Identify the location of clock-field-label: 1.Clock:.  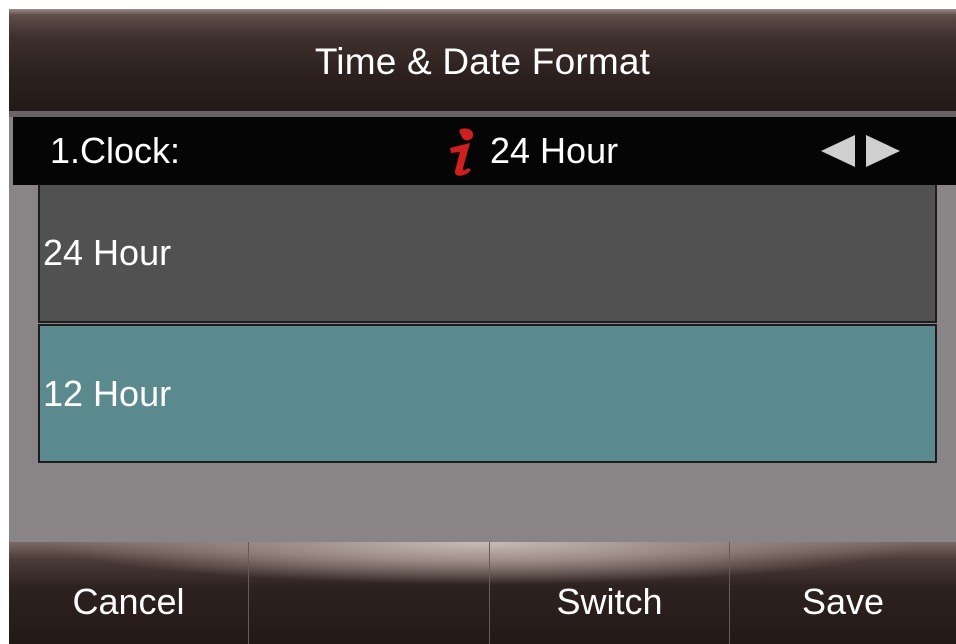
(115, 150).